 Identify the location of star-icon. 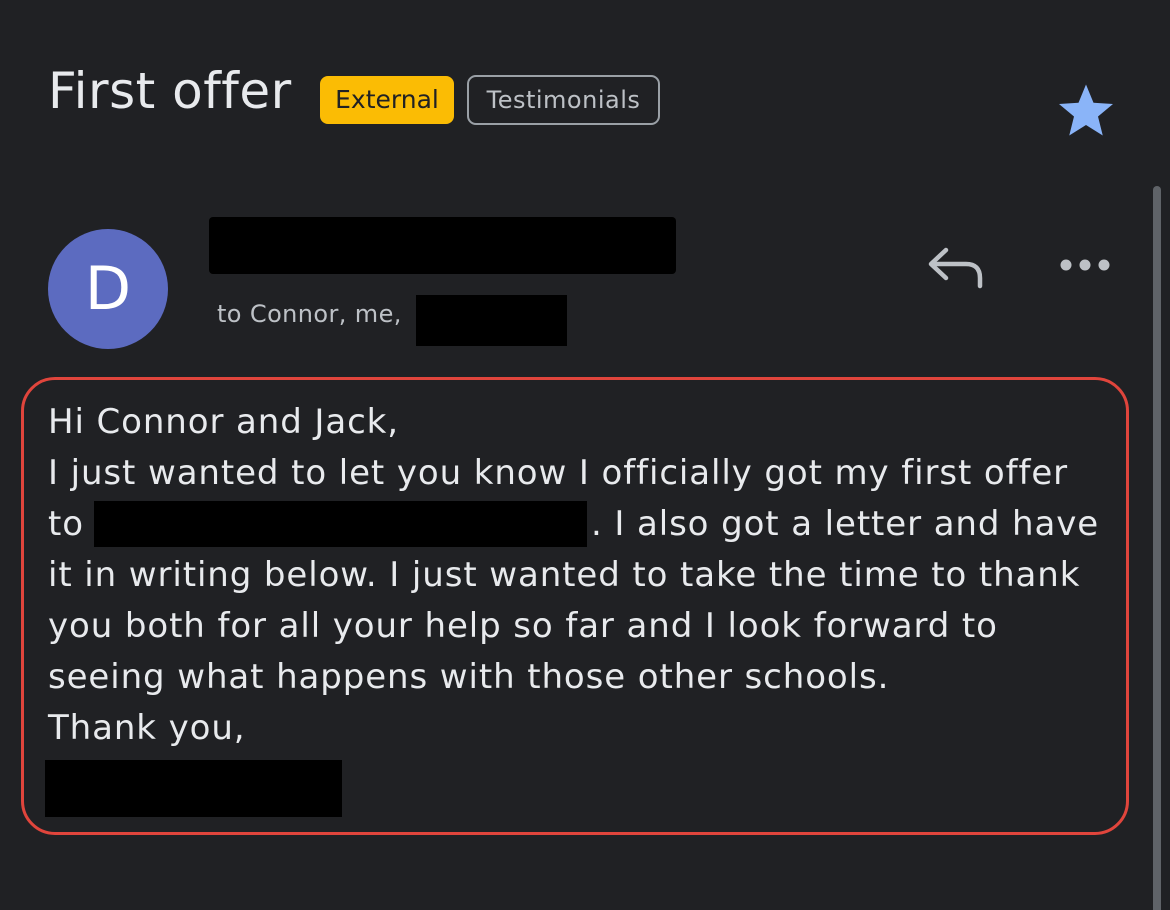
(1086, 110).